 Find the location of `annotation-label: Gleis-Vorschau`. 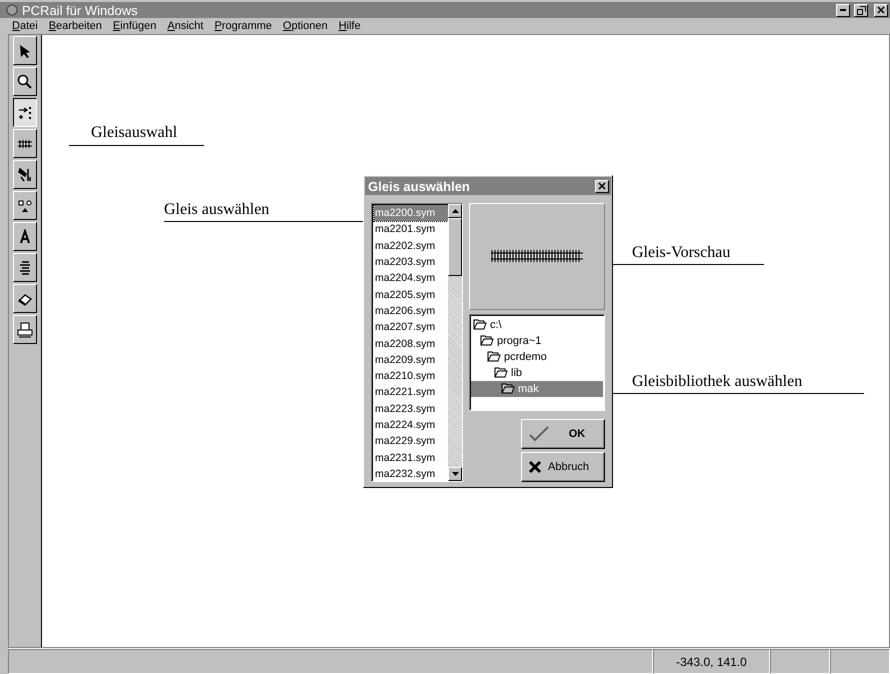

annotation-label: Gleis-Vorschau is located at coordinates (681, 253).